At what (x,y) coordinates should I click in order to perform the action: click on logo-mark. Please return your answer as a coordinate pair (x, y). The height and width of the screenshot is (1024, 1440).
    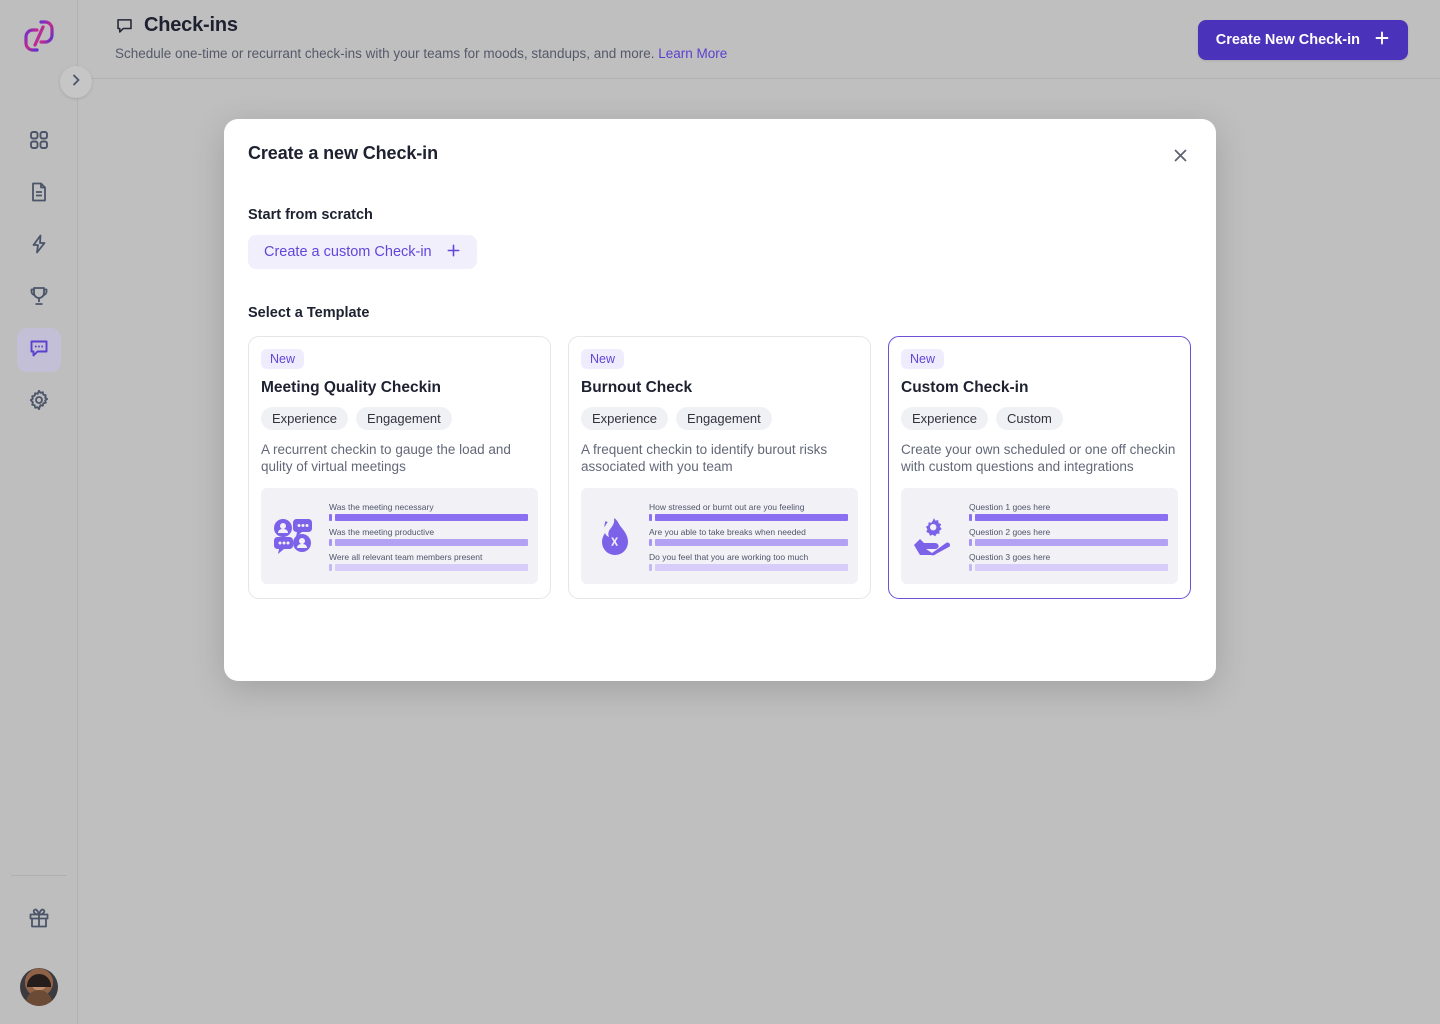
    Looking at the image, I should click on (39, 36).